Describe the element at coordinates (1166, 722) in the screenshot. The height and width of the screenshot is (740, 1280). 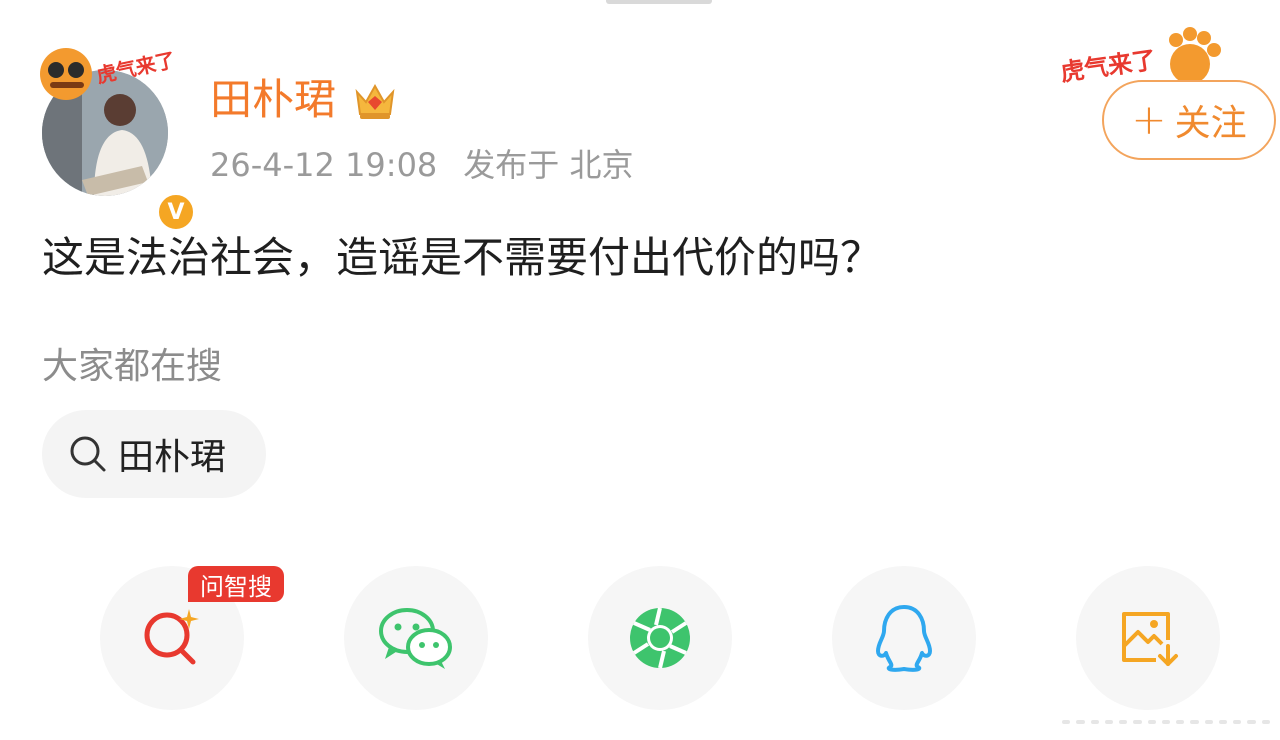
I see `share-row-scroll-indicator` at that location.